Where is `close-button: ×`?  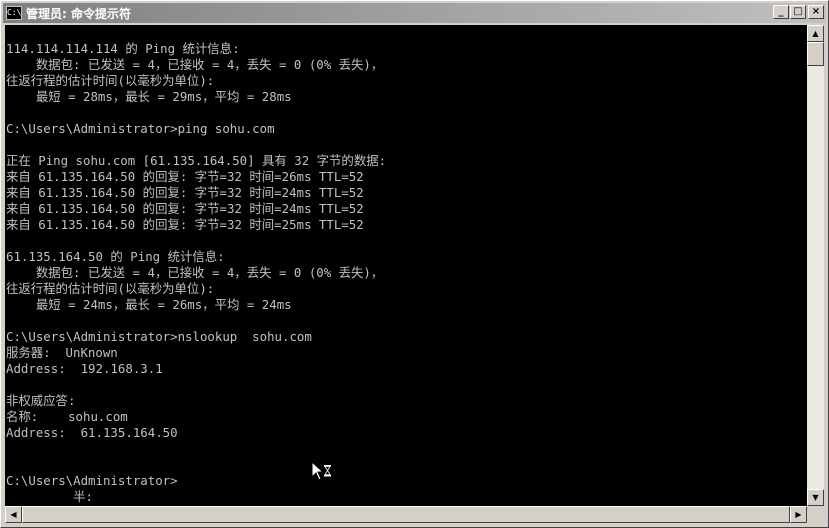 close-button: × is located at coordinates (816, 12).